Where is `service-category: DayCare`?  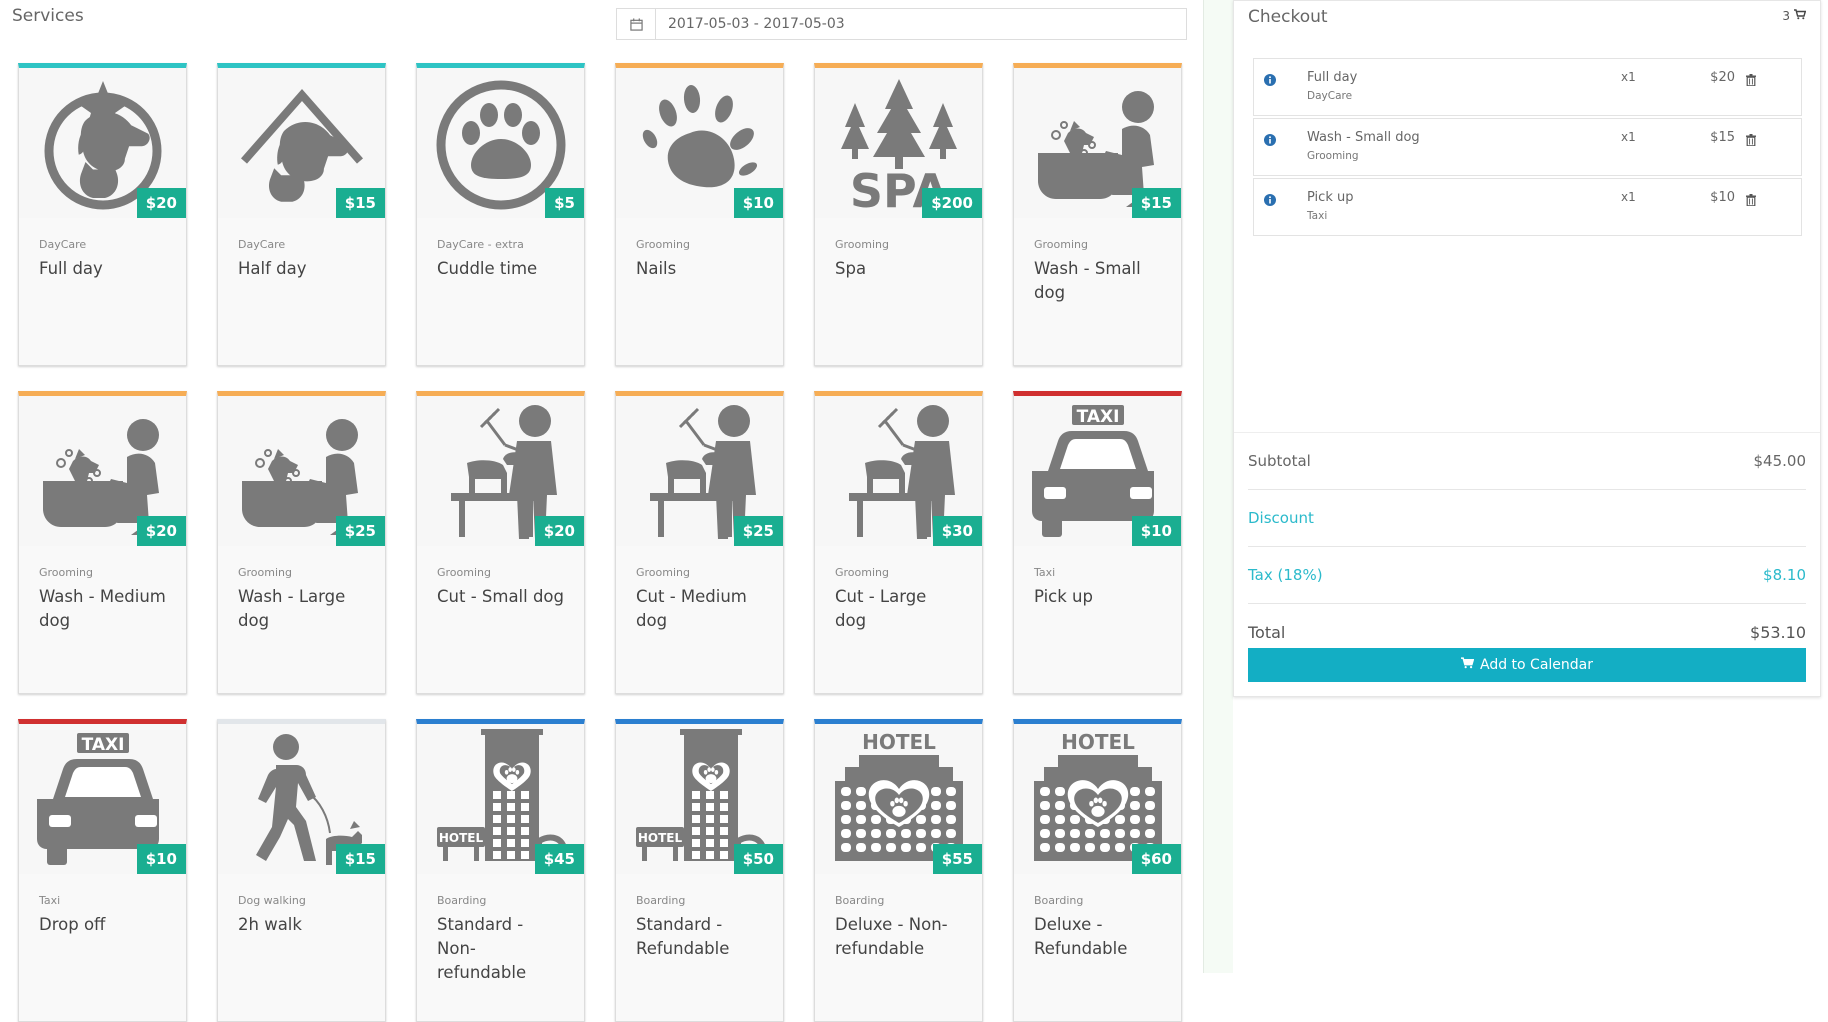
service-category: DayCare is located at coordinates (63, 244).